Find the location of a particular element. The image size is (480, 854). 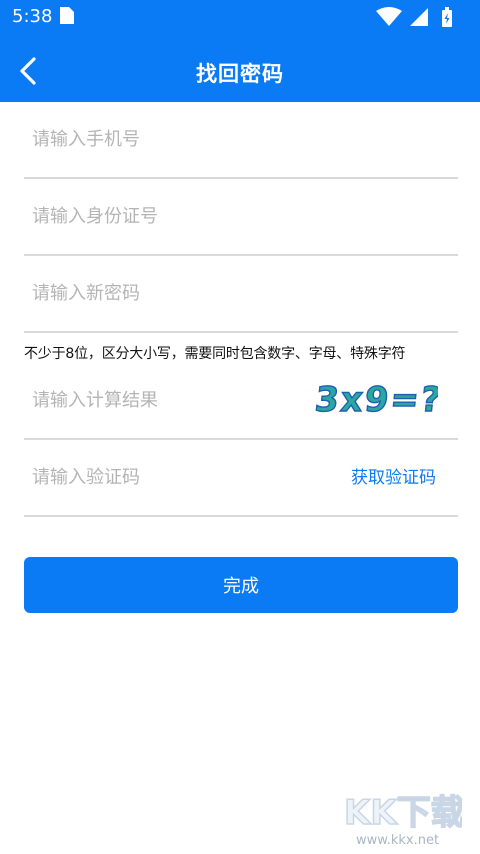

new-password-field is located at coordinates (241, 294).